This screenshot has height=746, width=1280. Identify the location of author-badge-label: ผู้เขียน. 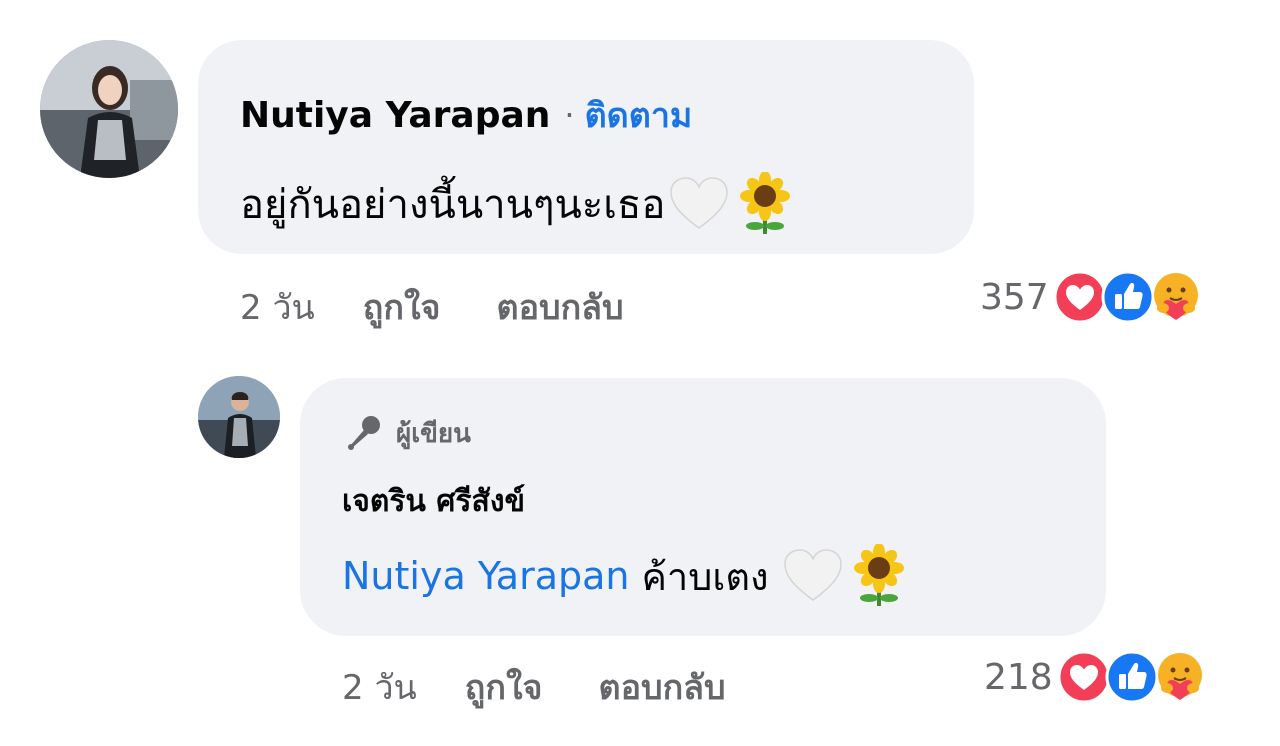
(433, 433).